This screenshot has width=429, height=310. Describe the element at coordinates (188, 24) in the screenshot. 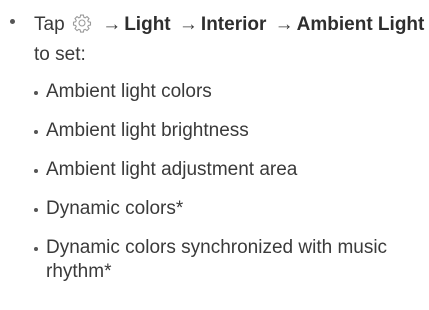

I see `arrow-2: →` at that location.